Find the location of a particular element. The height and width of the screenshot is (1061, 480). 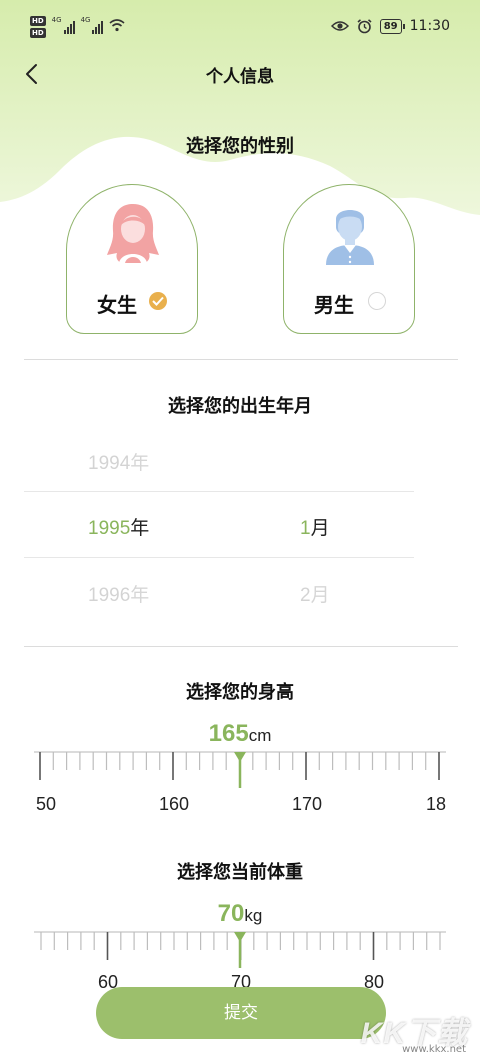

submit-button: 提交 is located at coordinates (241, 1013).